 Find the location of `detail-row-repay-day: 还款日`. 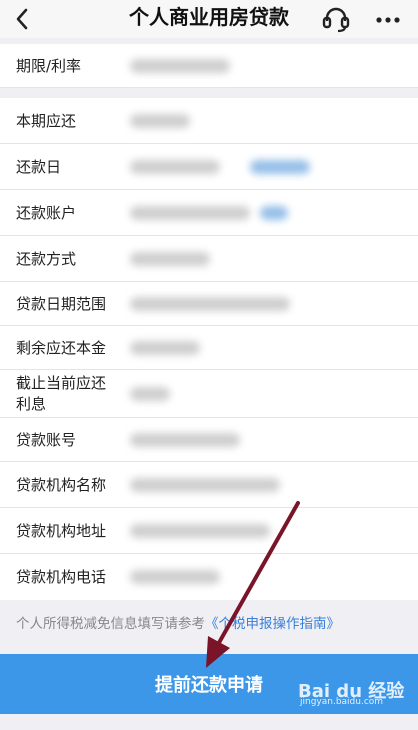

detail-row-repay-day: 还款日 is located at coordinates (209, 167).